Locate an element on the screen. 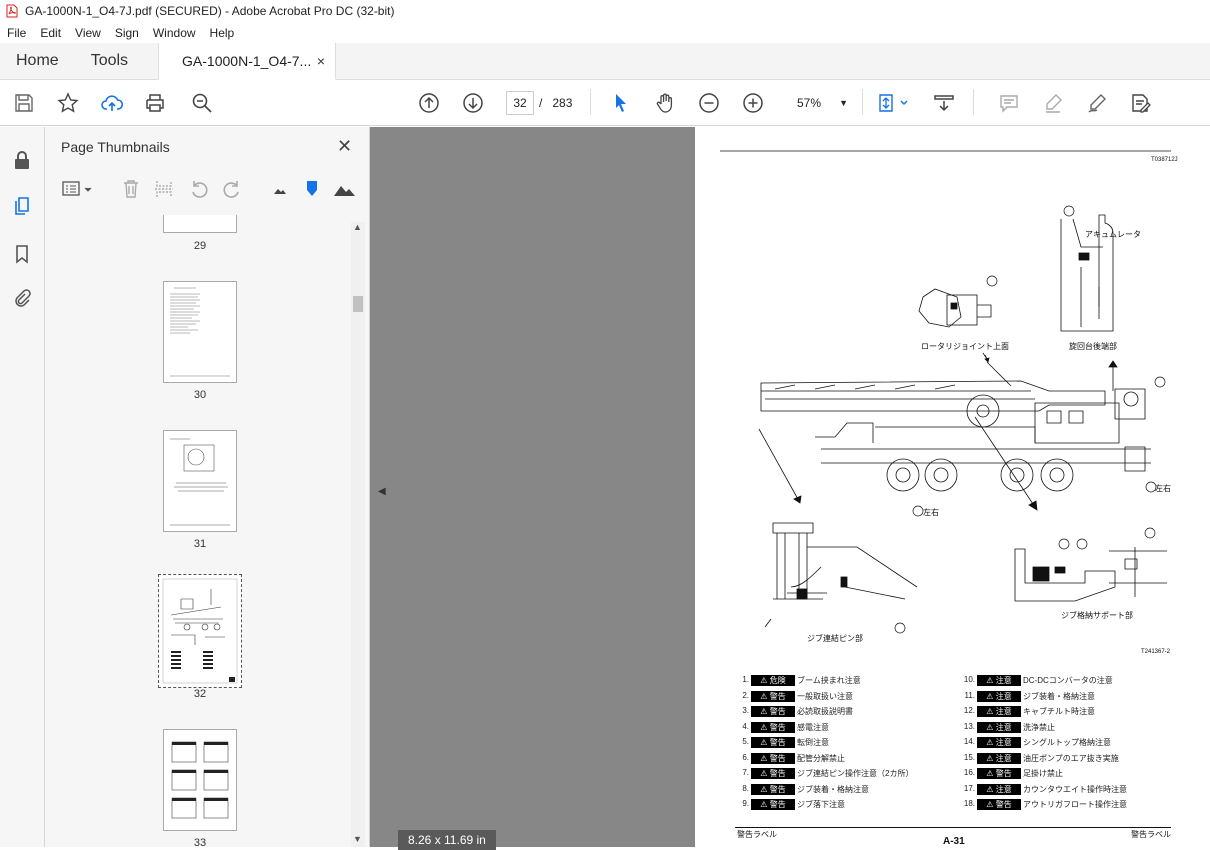 Image resolution: width=1210 pixels, height=850 pixels. tab-tools: Tools is located at coordinates (109, 61).